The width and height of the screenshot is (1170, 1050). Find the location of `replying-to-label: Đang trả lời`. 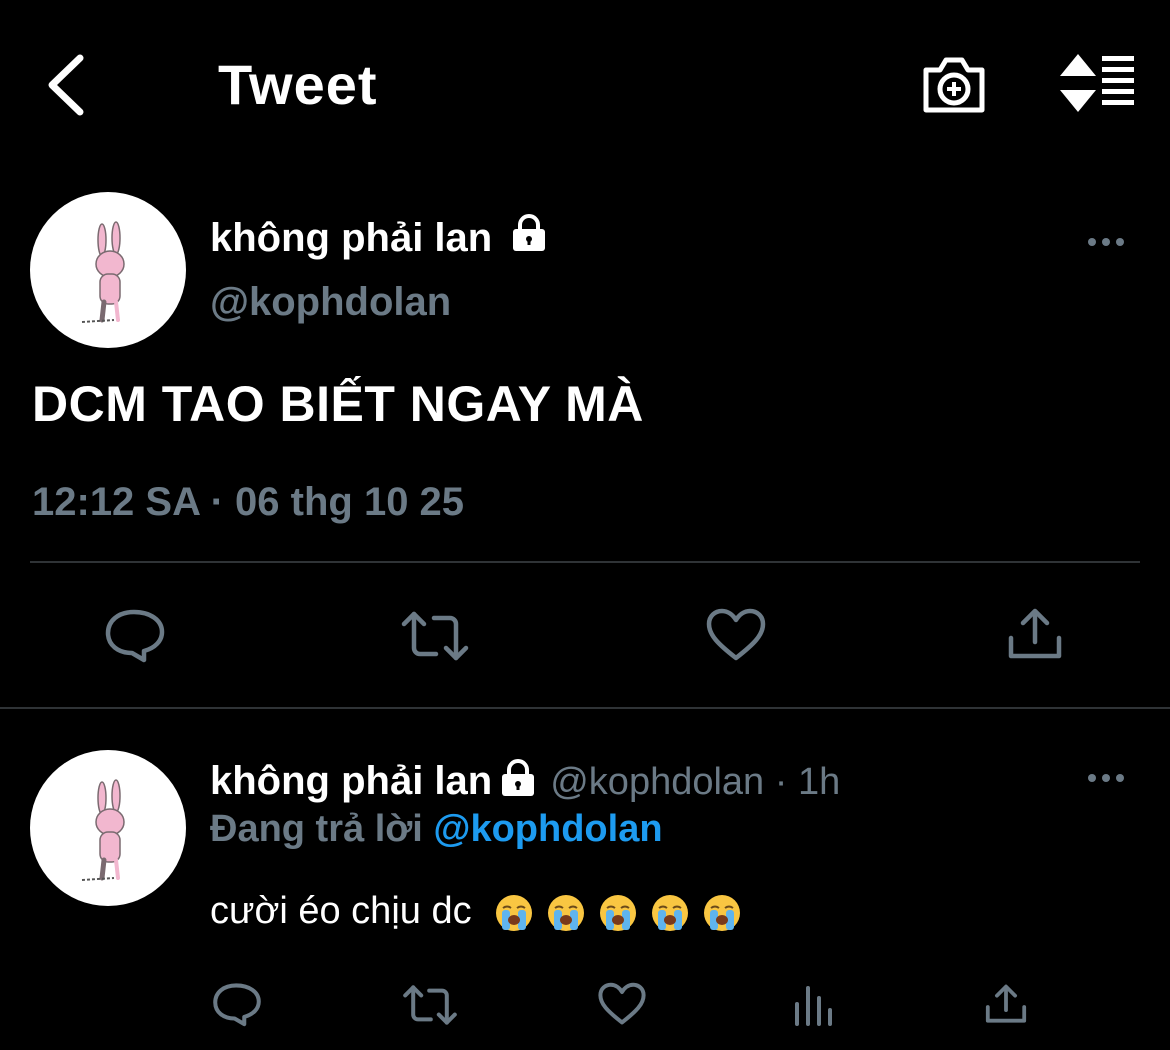

replying-to-label: Đang trả lời is located at coordinates (322, 829).